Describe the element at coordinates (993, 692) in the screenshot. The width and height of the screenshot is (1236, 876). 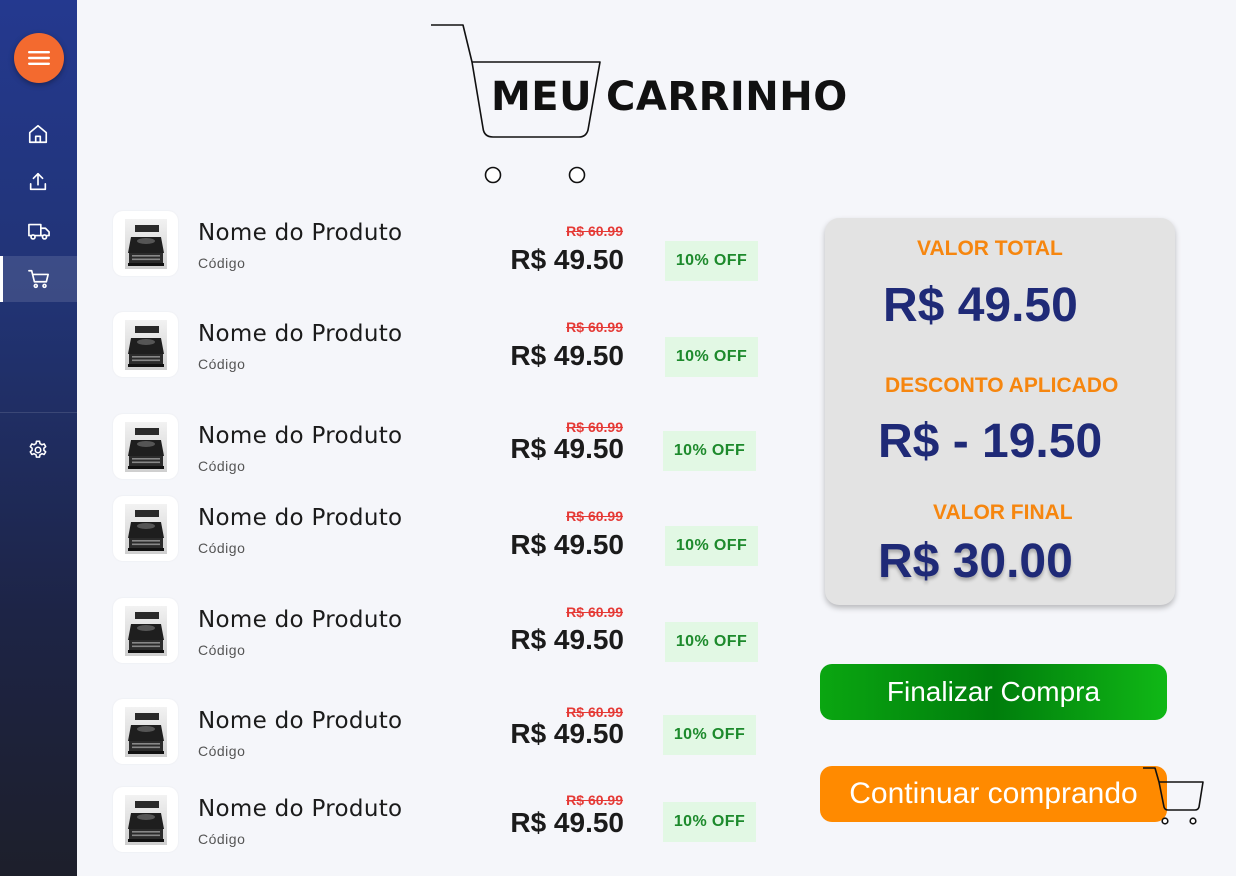
I see `finish-purchase-button: Finalizar Compra` at that location.